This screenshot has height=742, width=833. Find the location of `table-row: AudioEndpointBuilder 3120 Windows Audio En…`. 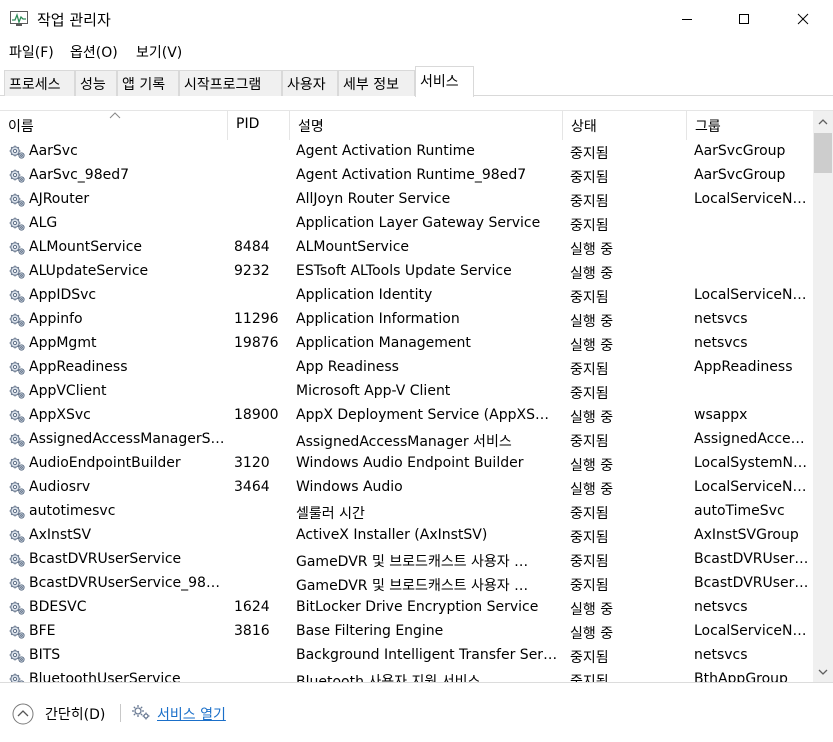

table-row: AudioEndpointBuilder 3120 Windows Audio En… is located at coordinates (406, 464).